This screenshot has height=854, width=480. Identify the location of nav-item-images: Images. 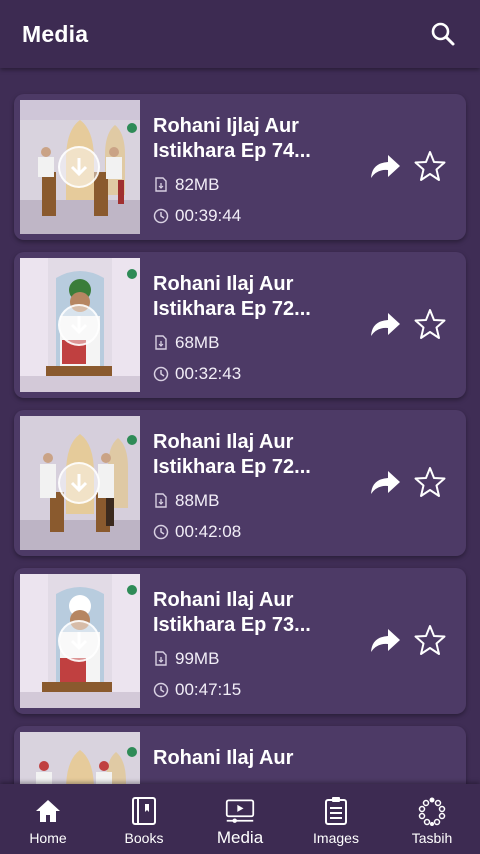
(336, 819).